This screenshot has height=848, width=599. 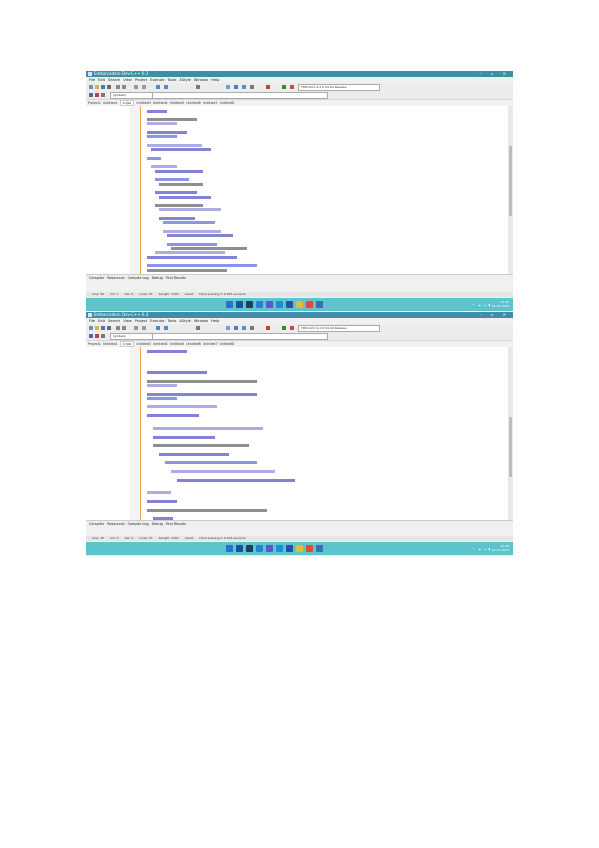 I want to click on new-file-icon, so click(x=91, y=87).